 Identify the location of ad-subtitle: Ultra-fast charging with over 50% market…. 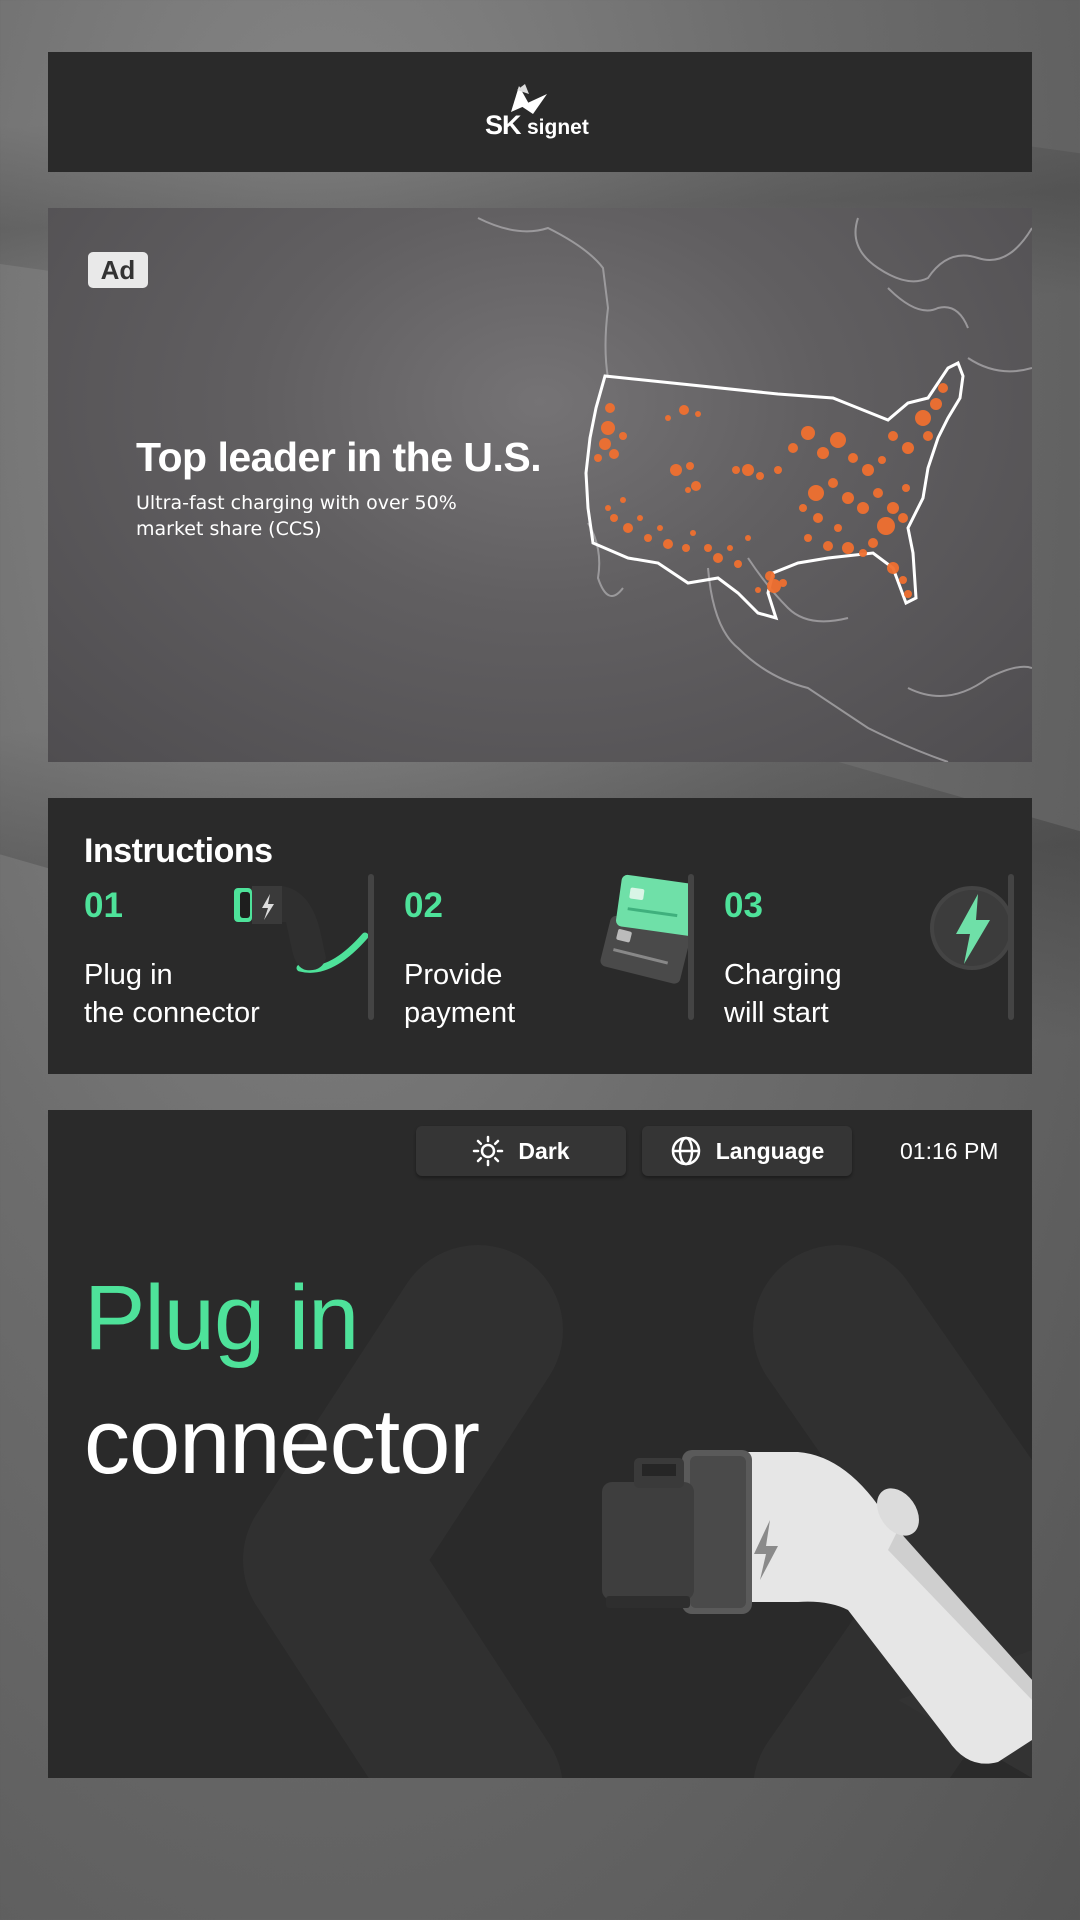
(296, 516).